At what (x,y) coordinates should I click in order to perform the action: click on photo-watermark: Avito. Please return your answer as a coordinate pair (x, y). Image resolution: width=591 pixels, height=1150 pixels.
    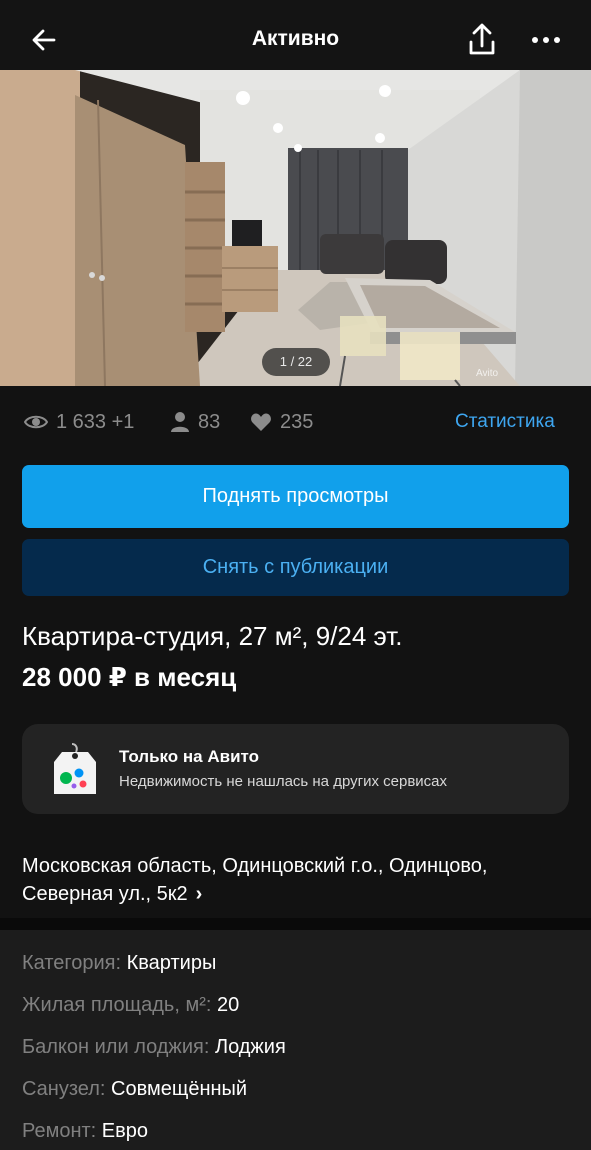
    Looking at the image, I should click on (487, 373).